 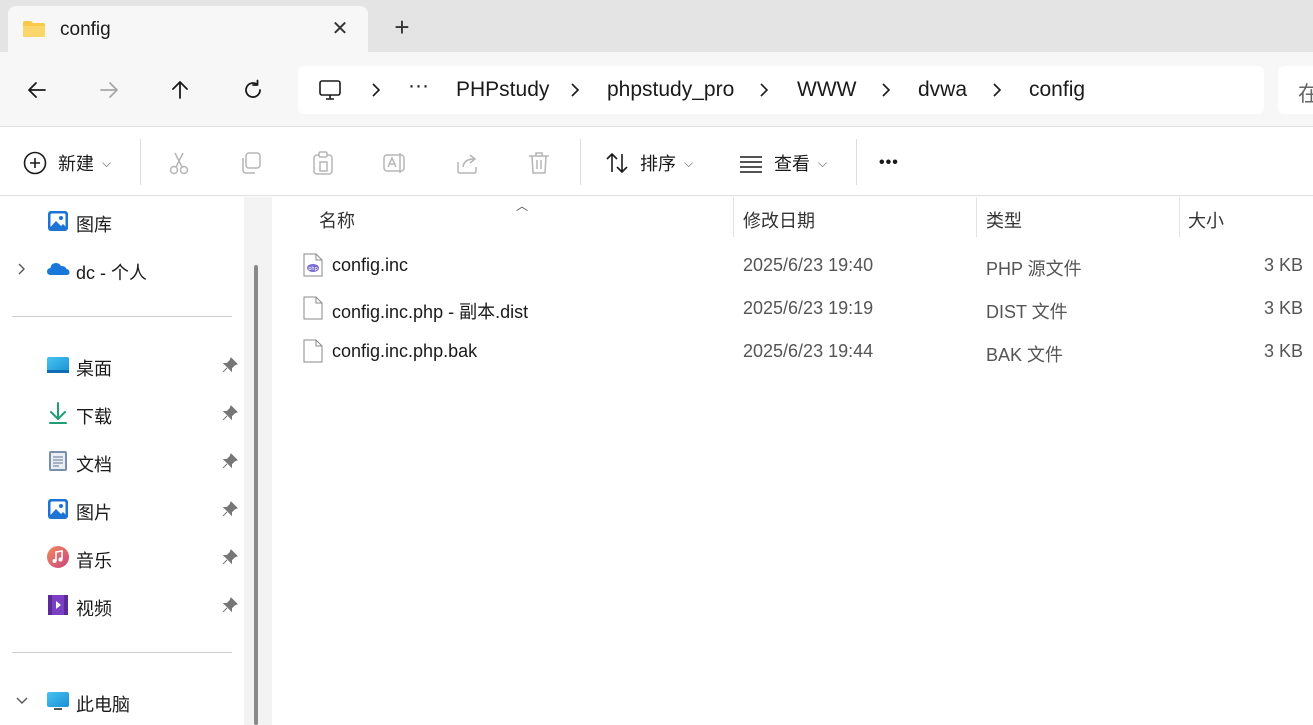 I want to click on delete-button, so click(x=539, y=163).